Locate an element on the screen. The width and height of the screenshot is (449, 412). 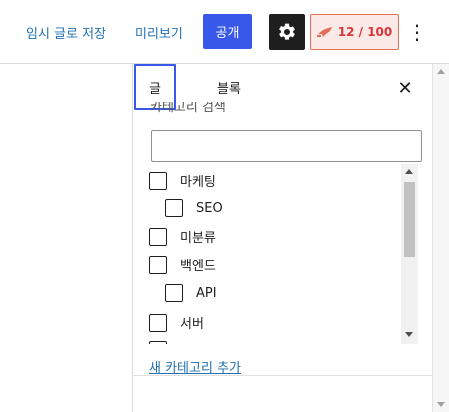
sidebar-scrollbar is located at coordinates (440, 238).